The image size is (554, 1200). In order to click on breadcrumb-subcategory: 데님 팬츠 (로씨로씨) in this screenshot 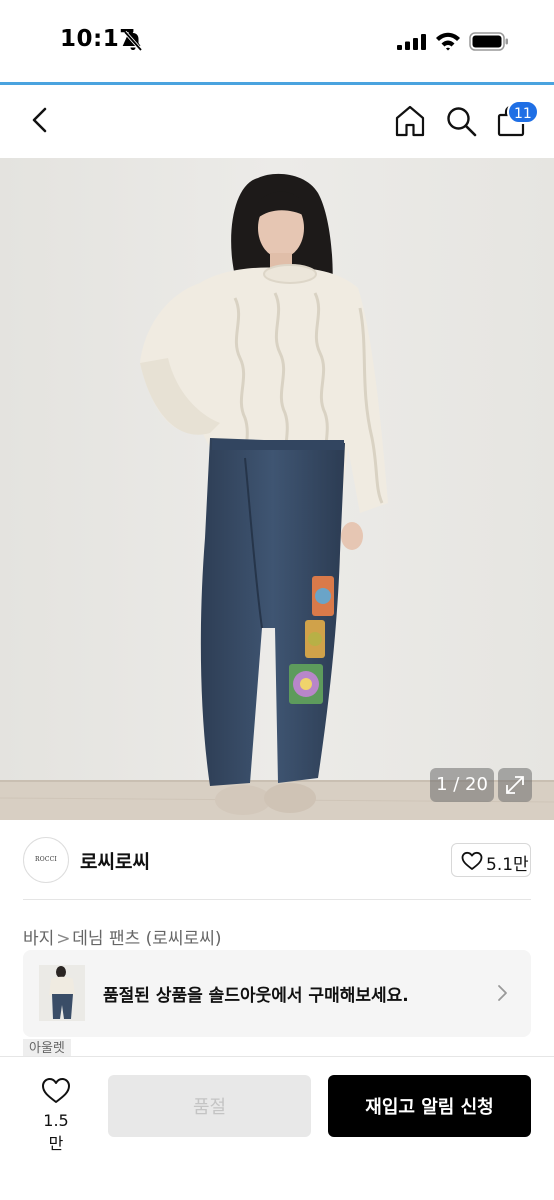, I will do `click(146, 939)`.